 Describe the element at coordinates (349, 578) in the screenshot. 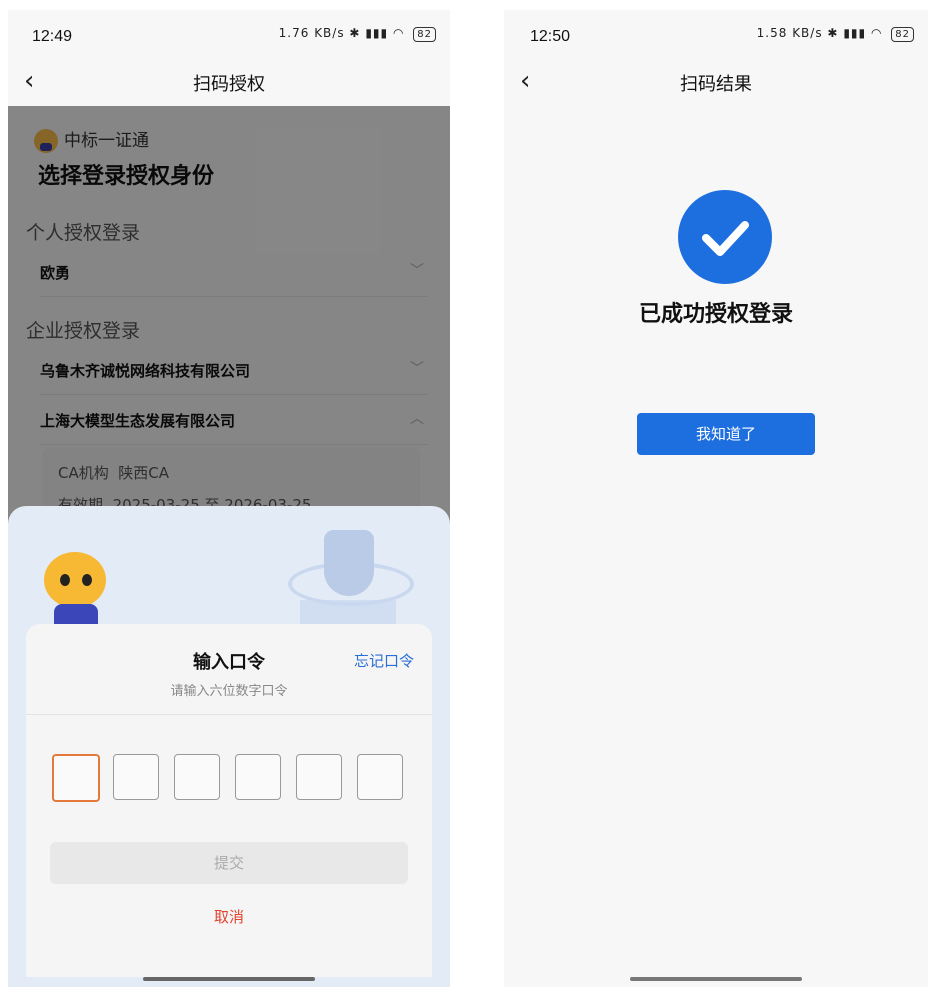

I see `shield-illustration` at that location.